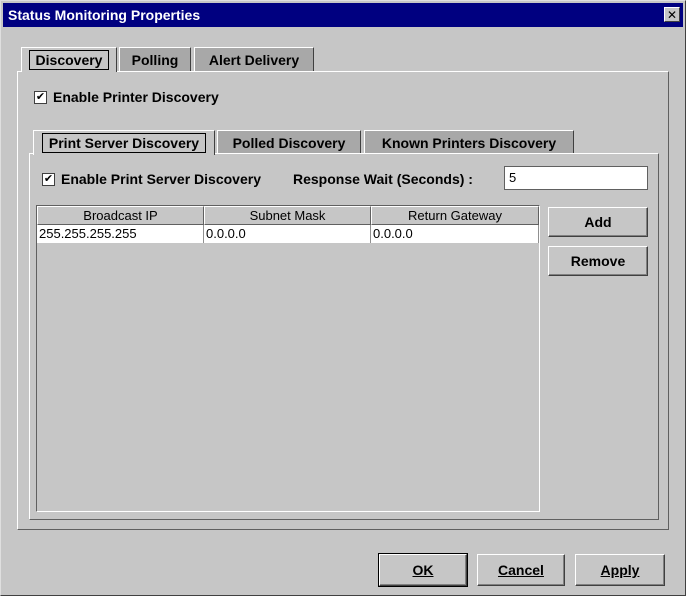  I want to click on cell-subnet-mask: 0.0.0.0, so click(287, 234).